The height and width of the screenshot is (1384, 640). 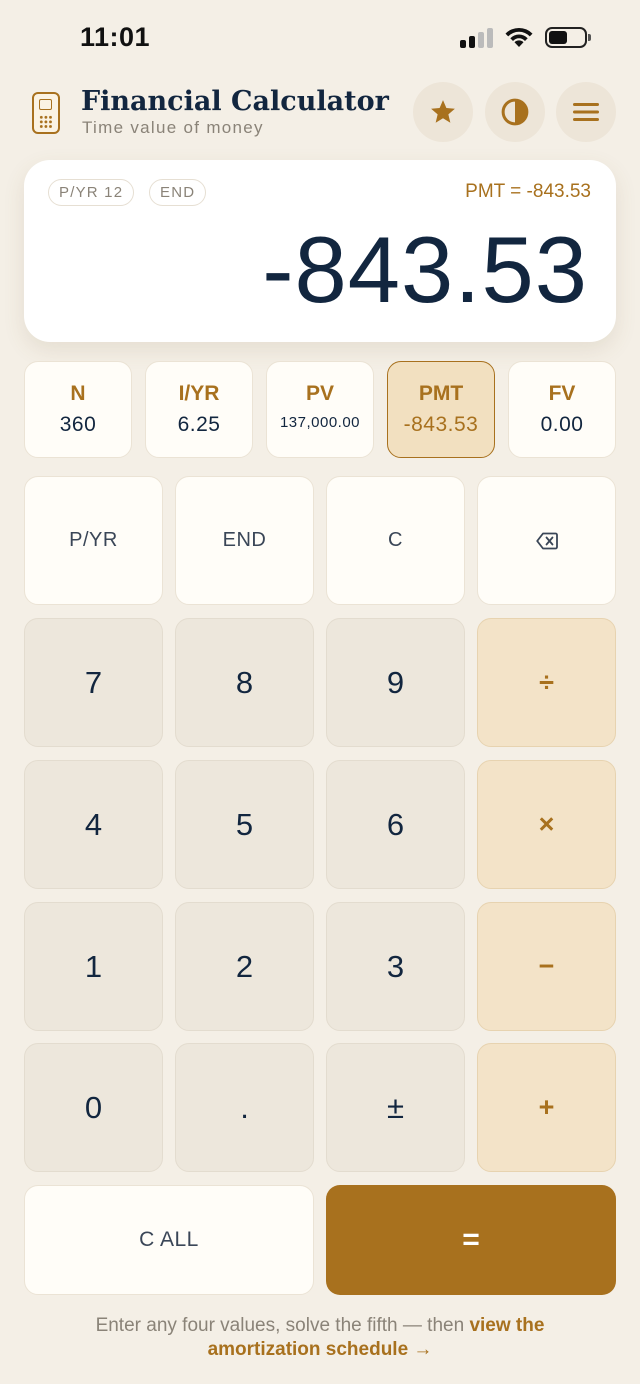 I want to click on divide-button: ÷, so click(x=546, y=682).